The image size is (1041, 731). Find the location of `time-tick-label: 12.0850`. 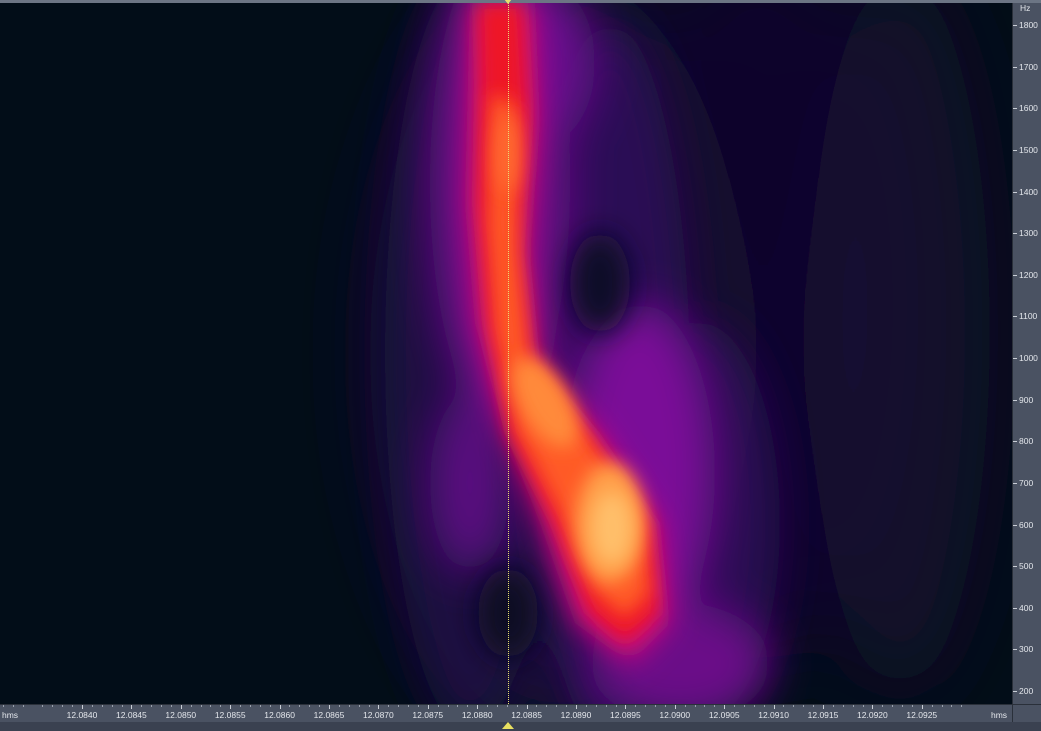

time-tick-label: 12.0850 is located at coordinates (181, 715).